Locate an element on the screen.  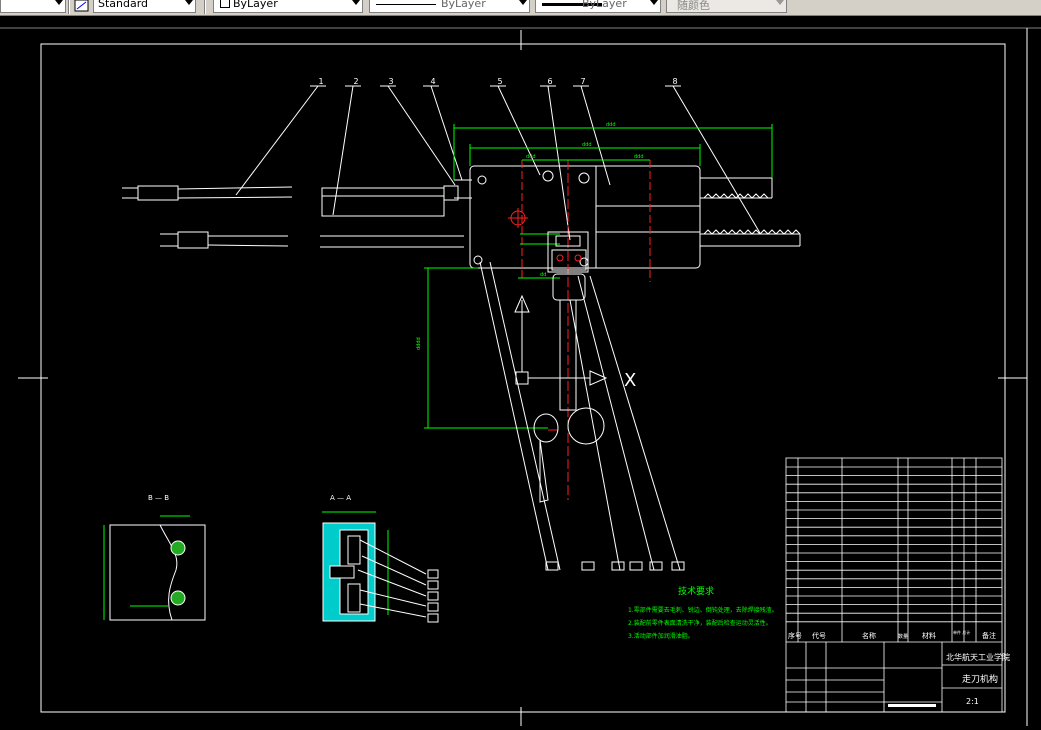
parts-list is located at coordinates (894, 585).